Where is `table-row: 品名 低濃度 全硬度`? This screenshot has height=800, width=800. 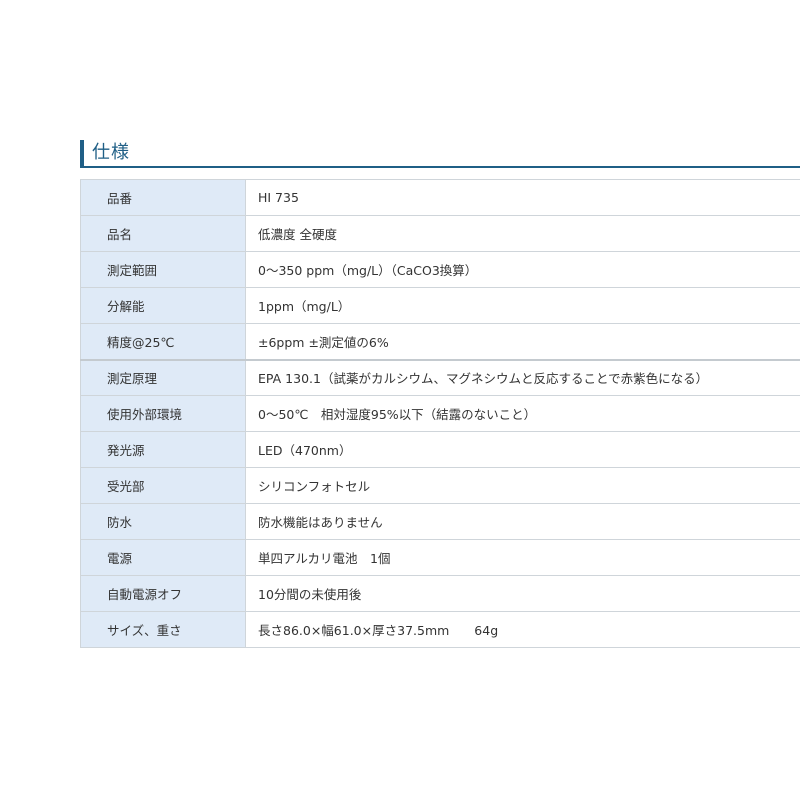
table-row: 品名 低濃度 全硬度 is located at coordinates (440, 233).